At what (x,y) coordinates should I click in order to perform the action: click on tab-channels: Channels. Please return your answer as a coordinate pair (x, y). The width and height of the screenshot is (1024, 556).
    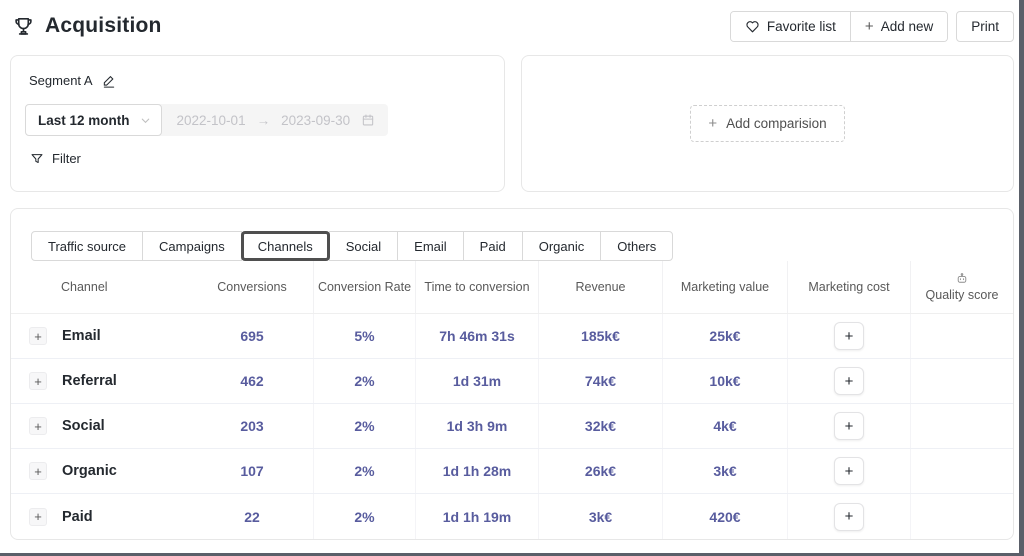
    Looking at the image, I should click on (285, 246).